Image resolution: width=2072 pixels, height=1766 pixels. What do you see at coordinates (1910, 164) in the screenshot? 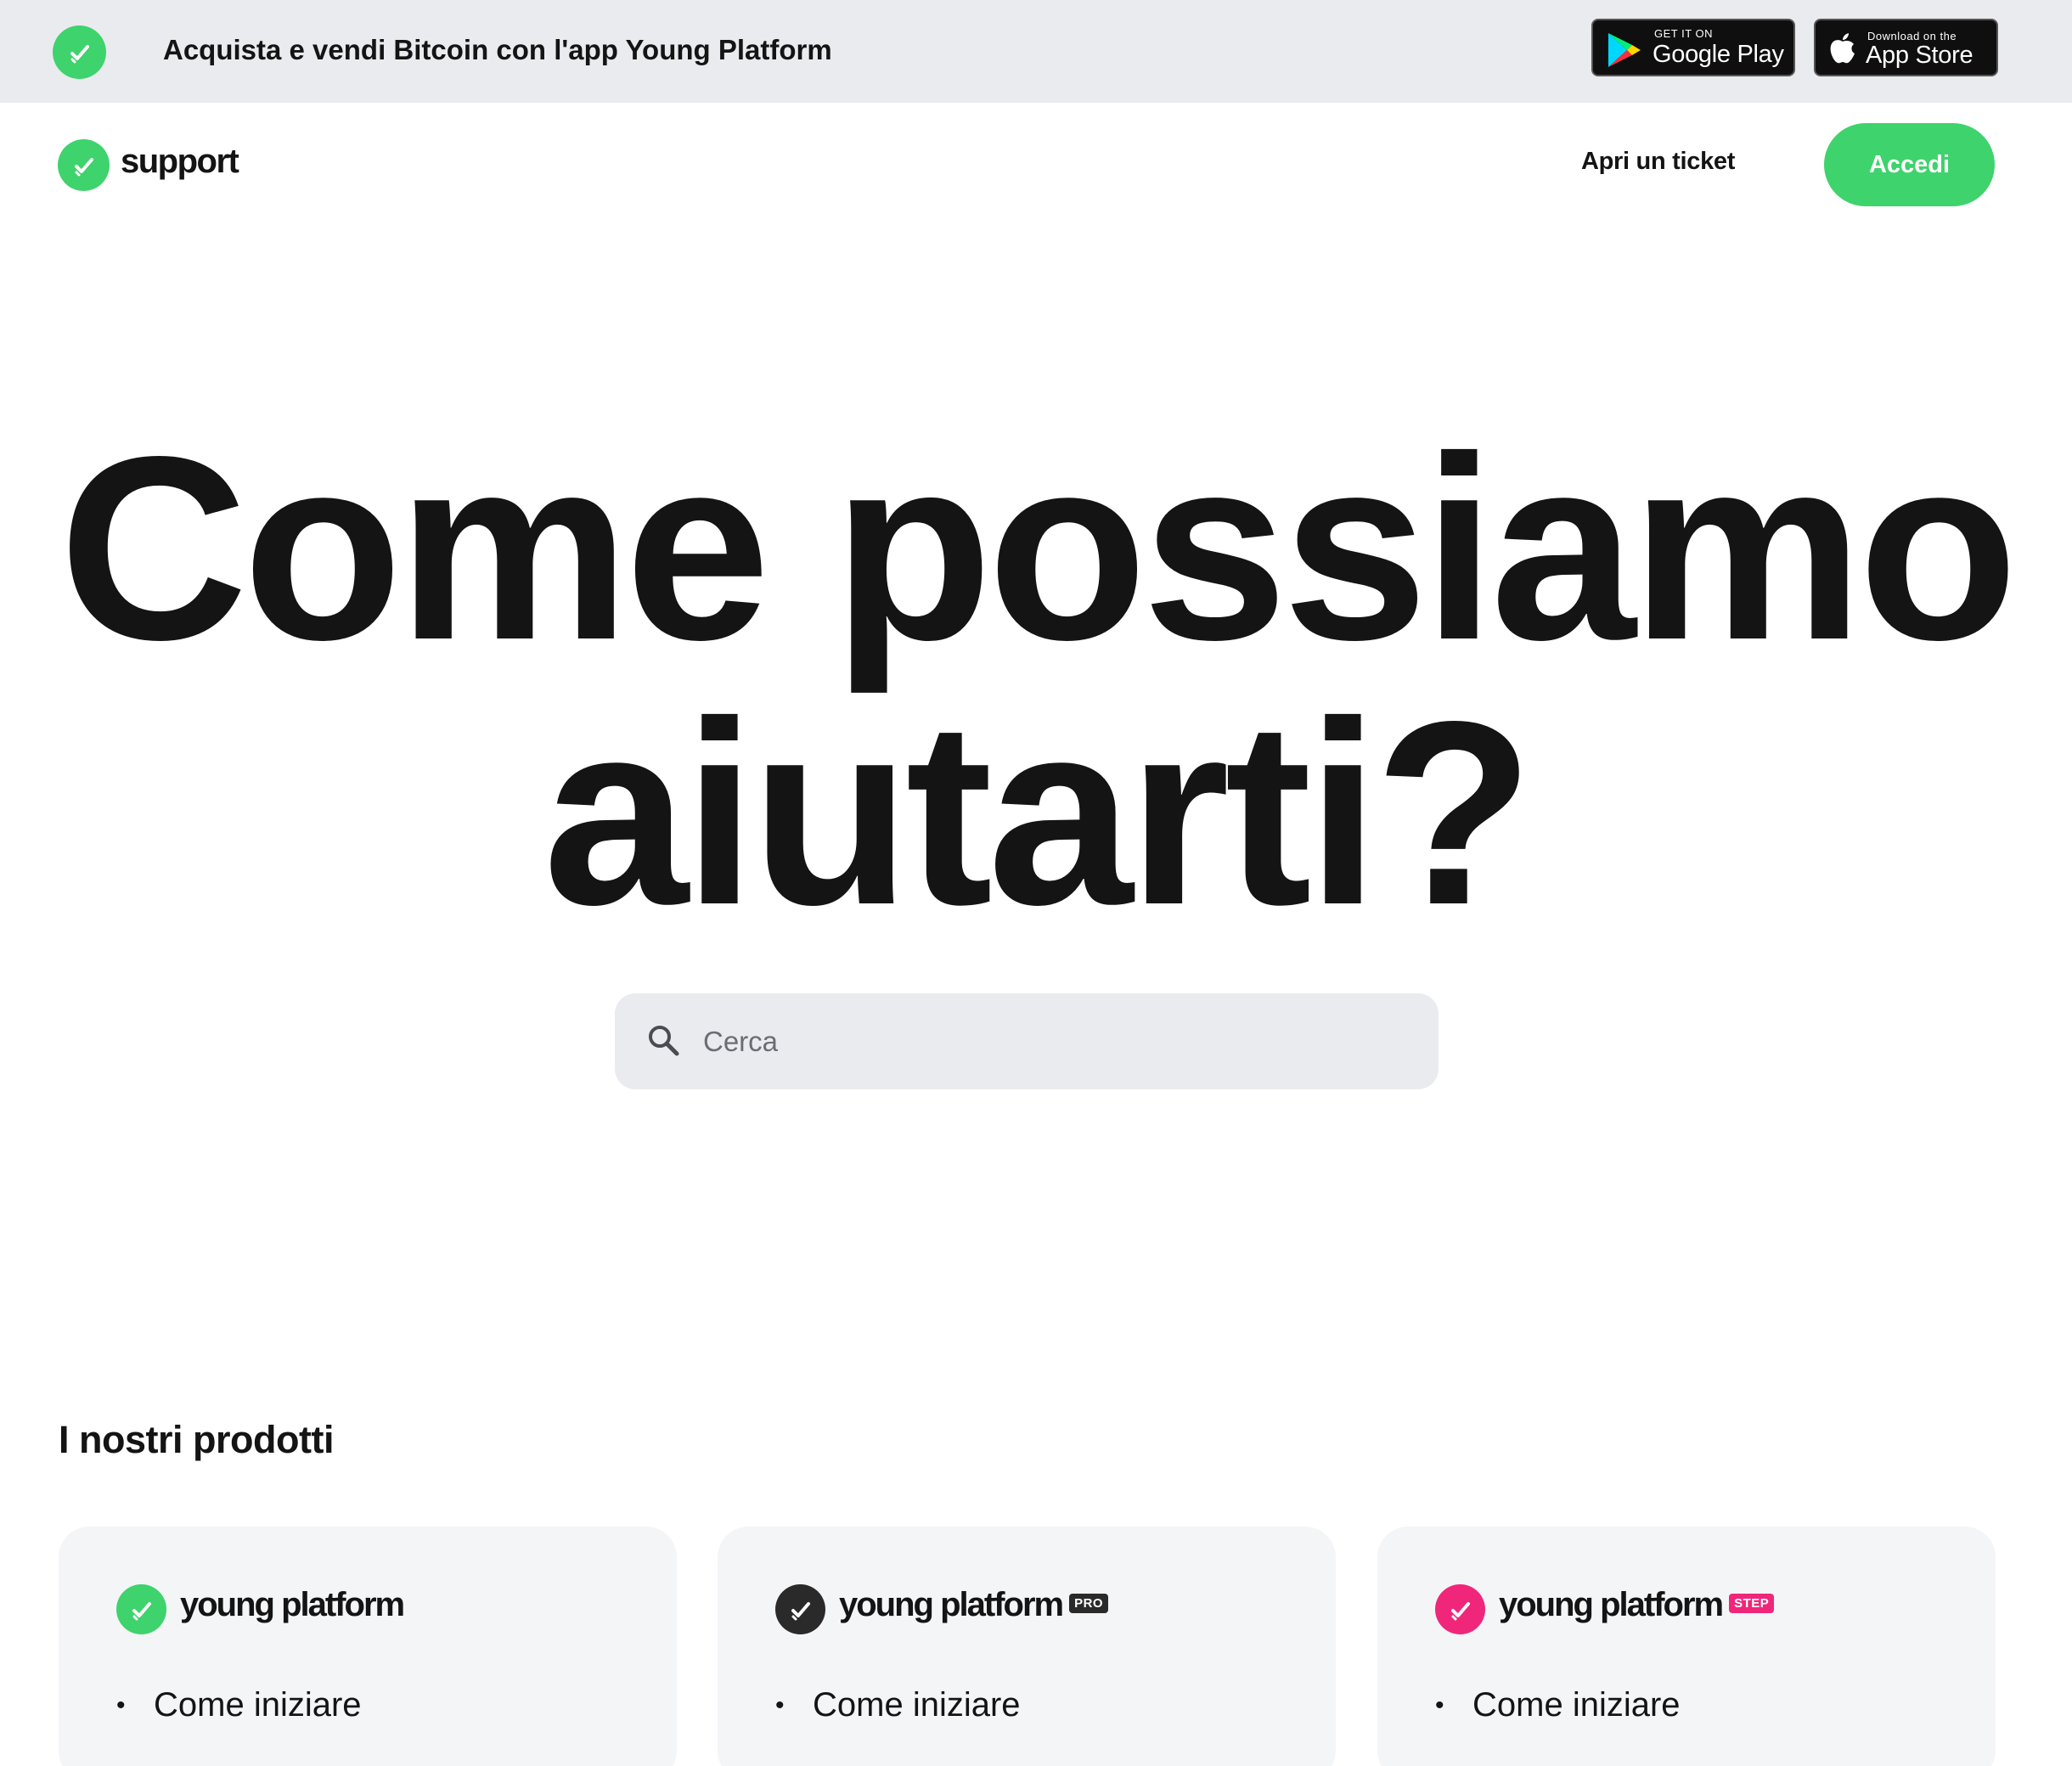
I see `login-button: Accedi` at bounding box center [1910, 164].